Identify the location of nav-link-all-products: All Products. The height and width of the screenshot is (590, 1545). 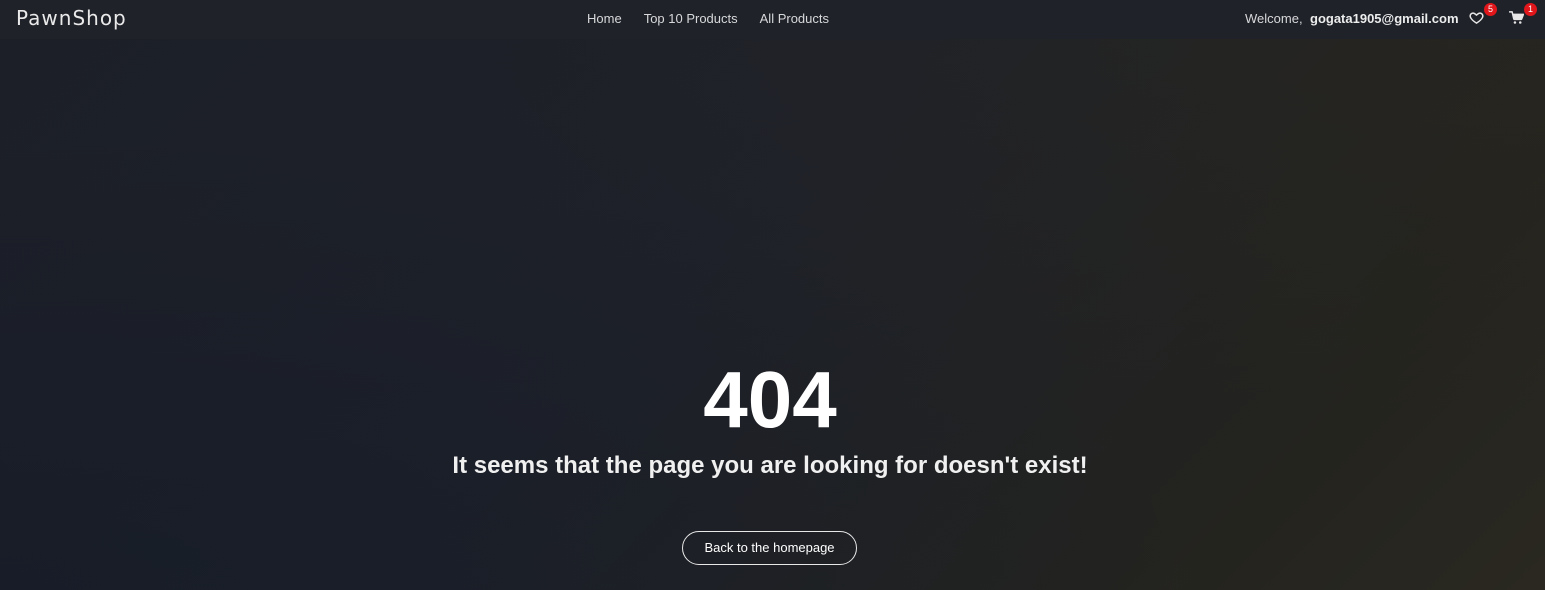
(794, 18).